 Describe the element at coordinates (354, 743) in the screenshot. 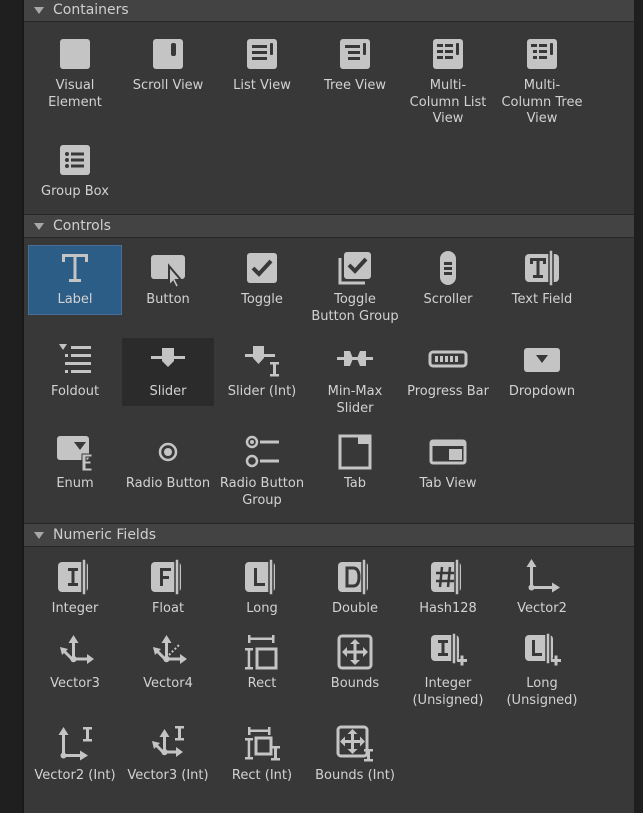

I see `bounds-int-icon` at that location.